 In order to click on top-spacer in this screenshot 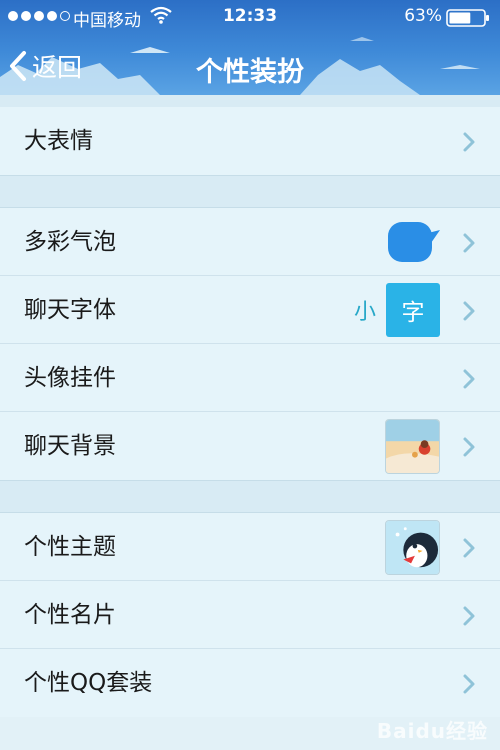, I will do `click(250, 101)`.